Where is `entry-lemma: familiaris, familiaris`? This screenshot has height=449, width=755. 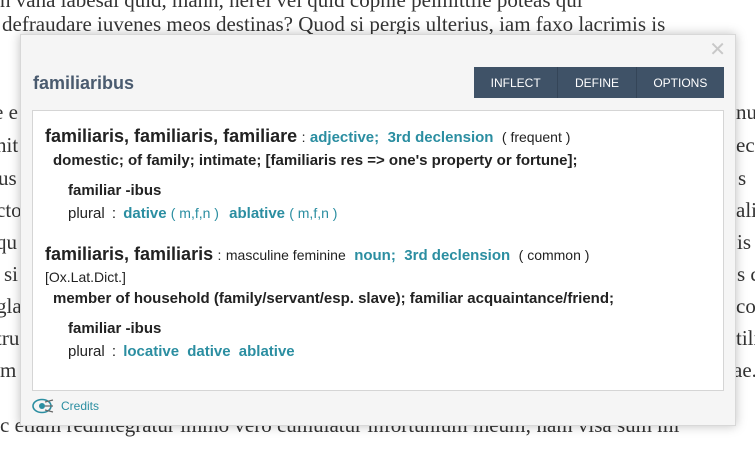
entry-lemma: familiaris, familiaris is located at coordinates (129, 254).